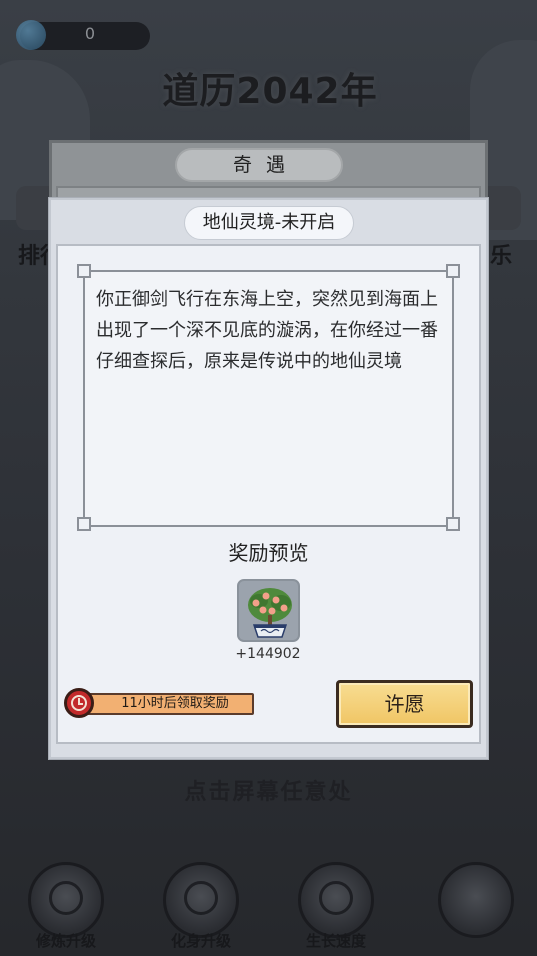 This screenshot has width=537, height=956. I want to click on cultivation-upgrade-button, so click(66, 900).